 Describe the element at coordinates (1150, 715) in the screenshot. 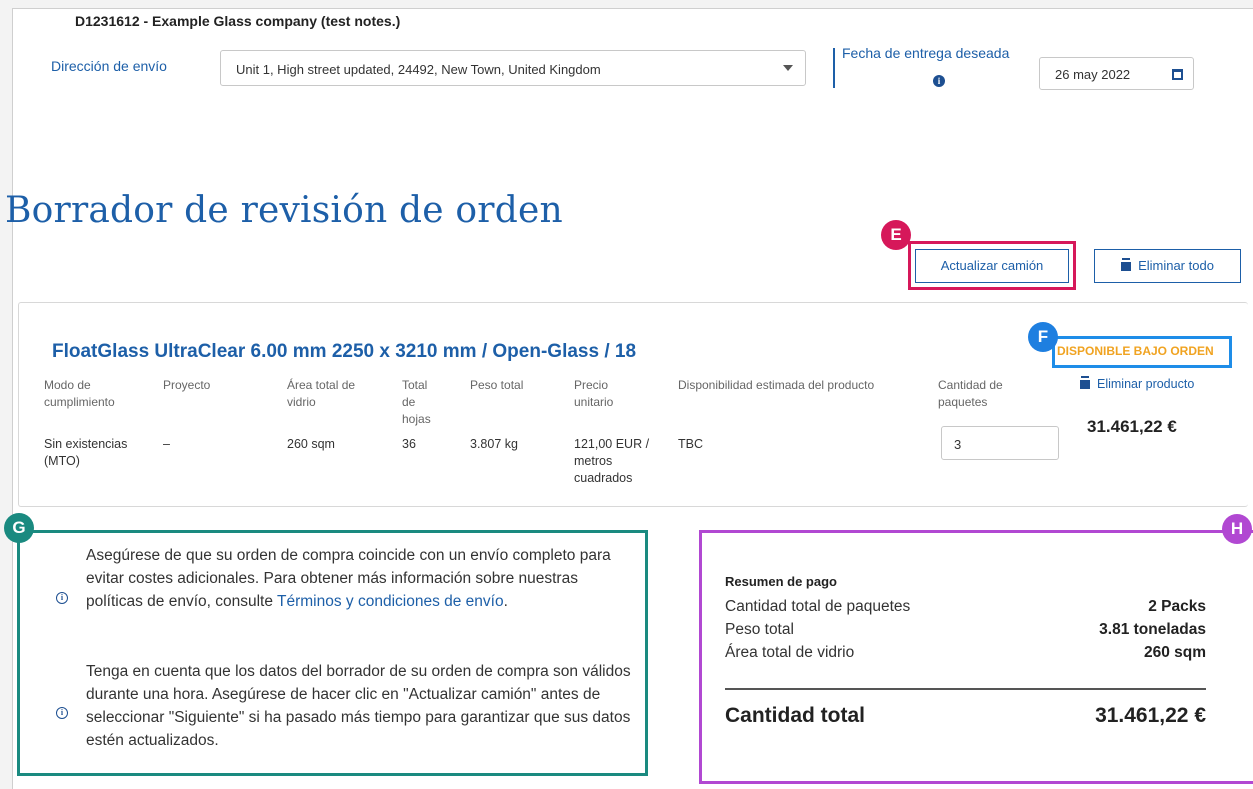

I see `total-value: 31.461,22 €` at that location.